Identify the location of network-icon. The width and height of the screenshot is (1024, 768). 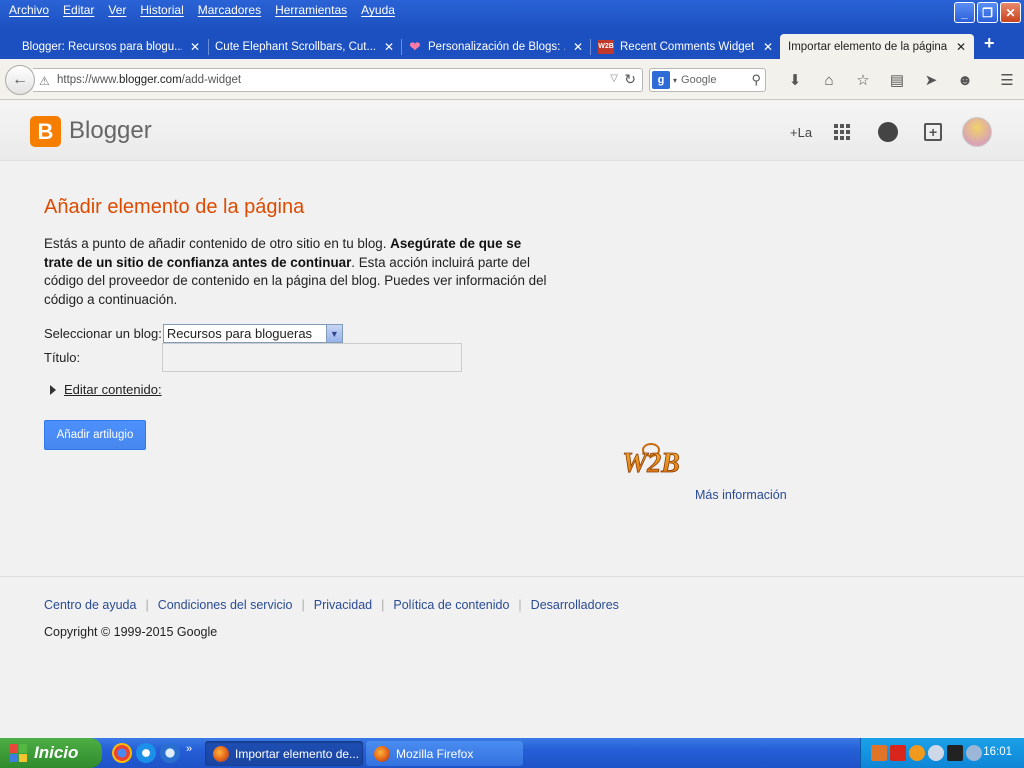
(936, 753).